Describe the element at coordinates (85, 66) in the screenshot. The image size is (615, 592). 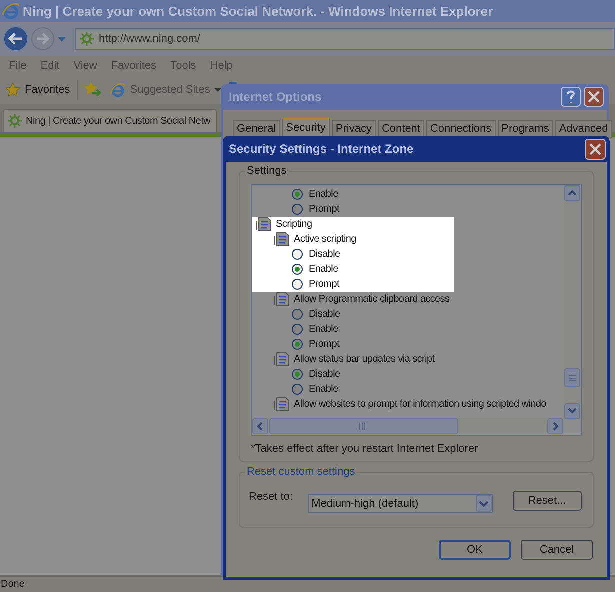
I see `menu-item: View` at that location.